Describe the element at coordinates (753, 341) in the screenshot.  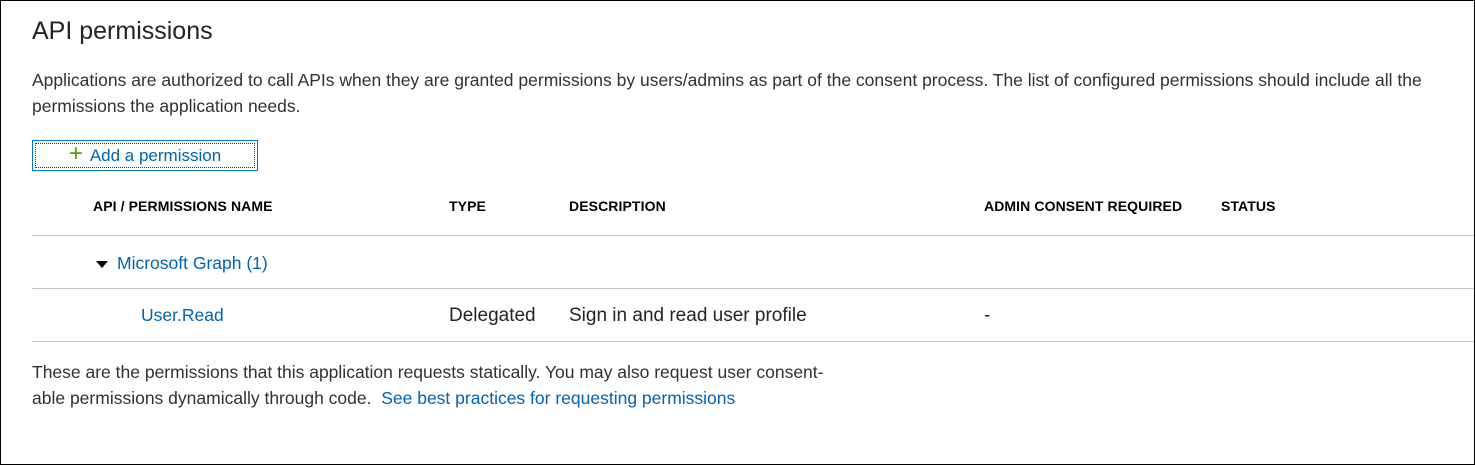
I see `row-divider` at that location.